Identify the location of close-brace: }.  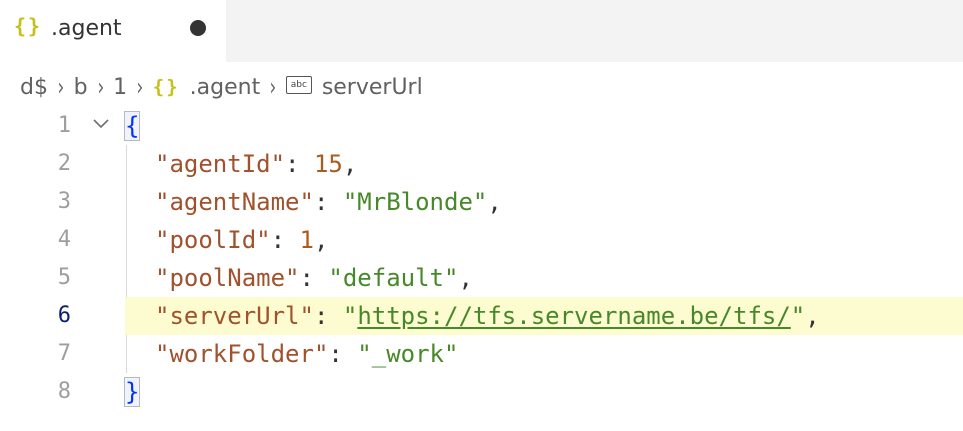
(132, 392).